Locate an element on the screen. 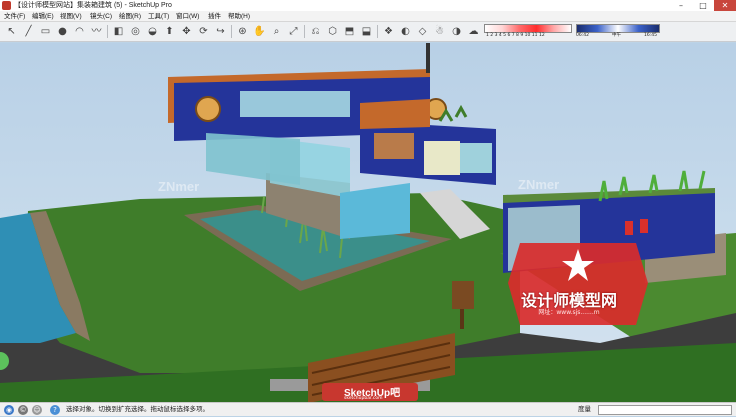 Image resolution: width=736 pixels, height=417 pixels. circle-icon: ● is located at coordinates (62, 31).